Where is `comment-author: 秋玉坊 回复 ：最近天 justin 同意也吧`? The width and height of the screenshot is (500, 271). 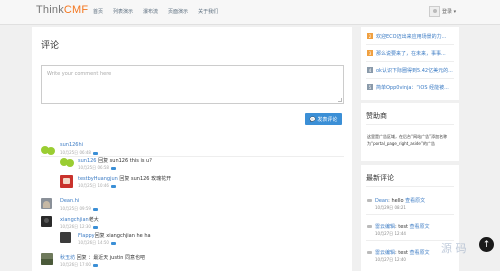 comment-author: 秋玉坊 回复 ：最近天 justin 同意也吧 is located at coordinates (102, 257).